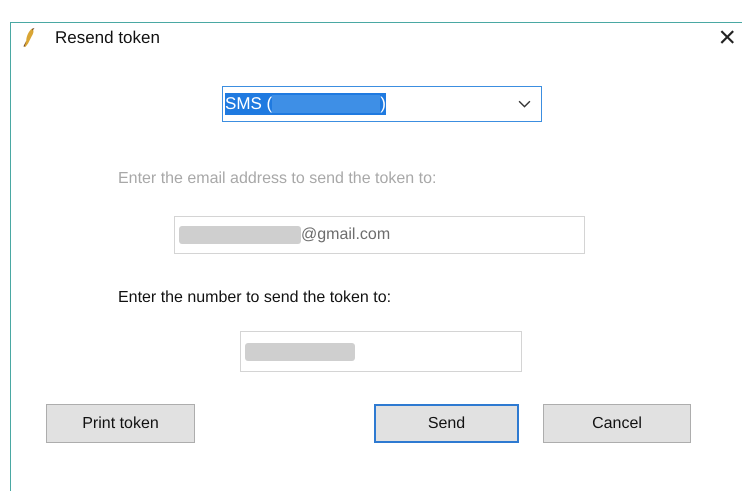 This screenshot has height=491, width=742. I want to click on number-field, so click(381, 351).